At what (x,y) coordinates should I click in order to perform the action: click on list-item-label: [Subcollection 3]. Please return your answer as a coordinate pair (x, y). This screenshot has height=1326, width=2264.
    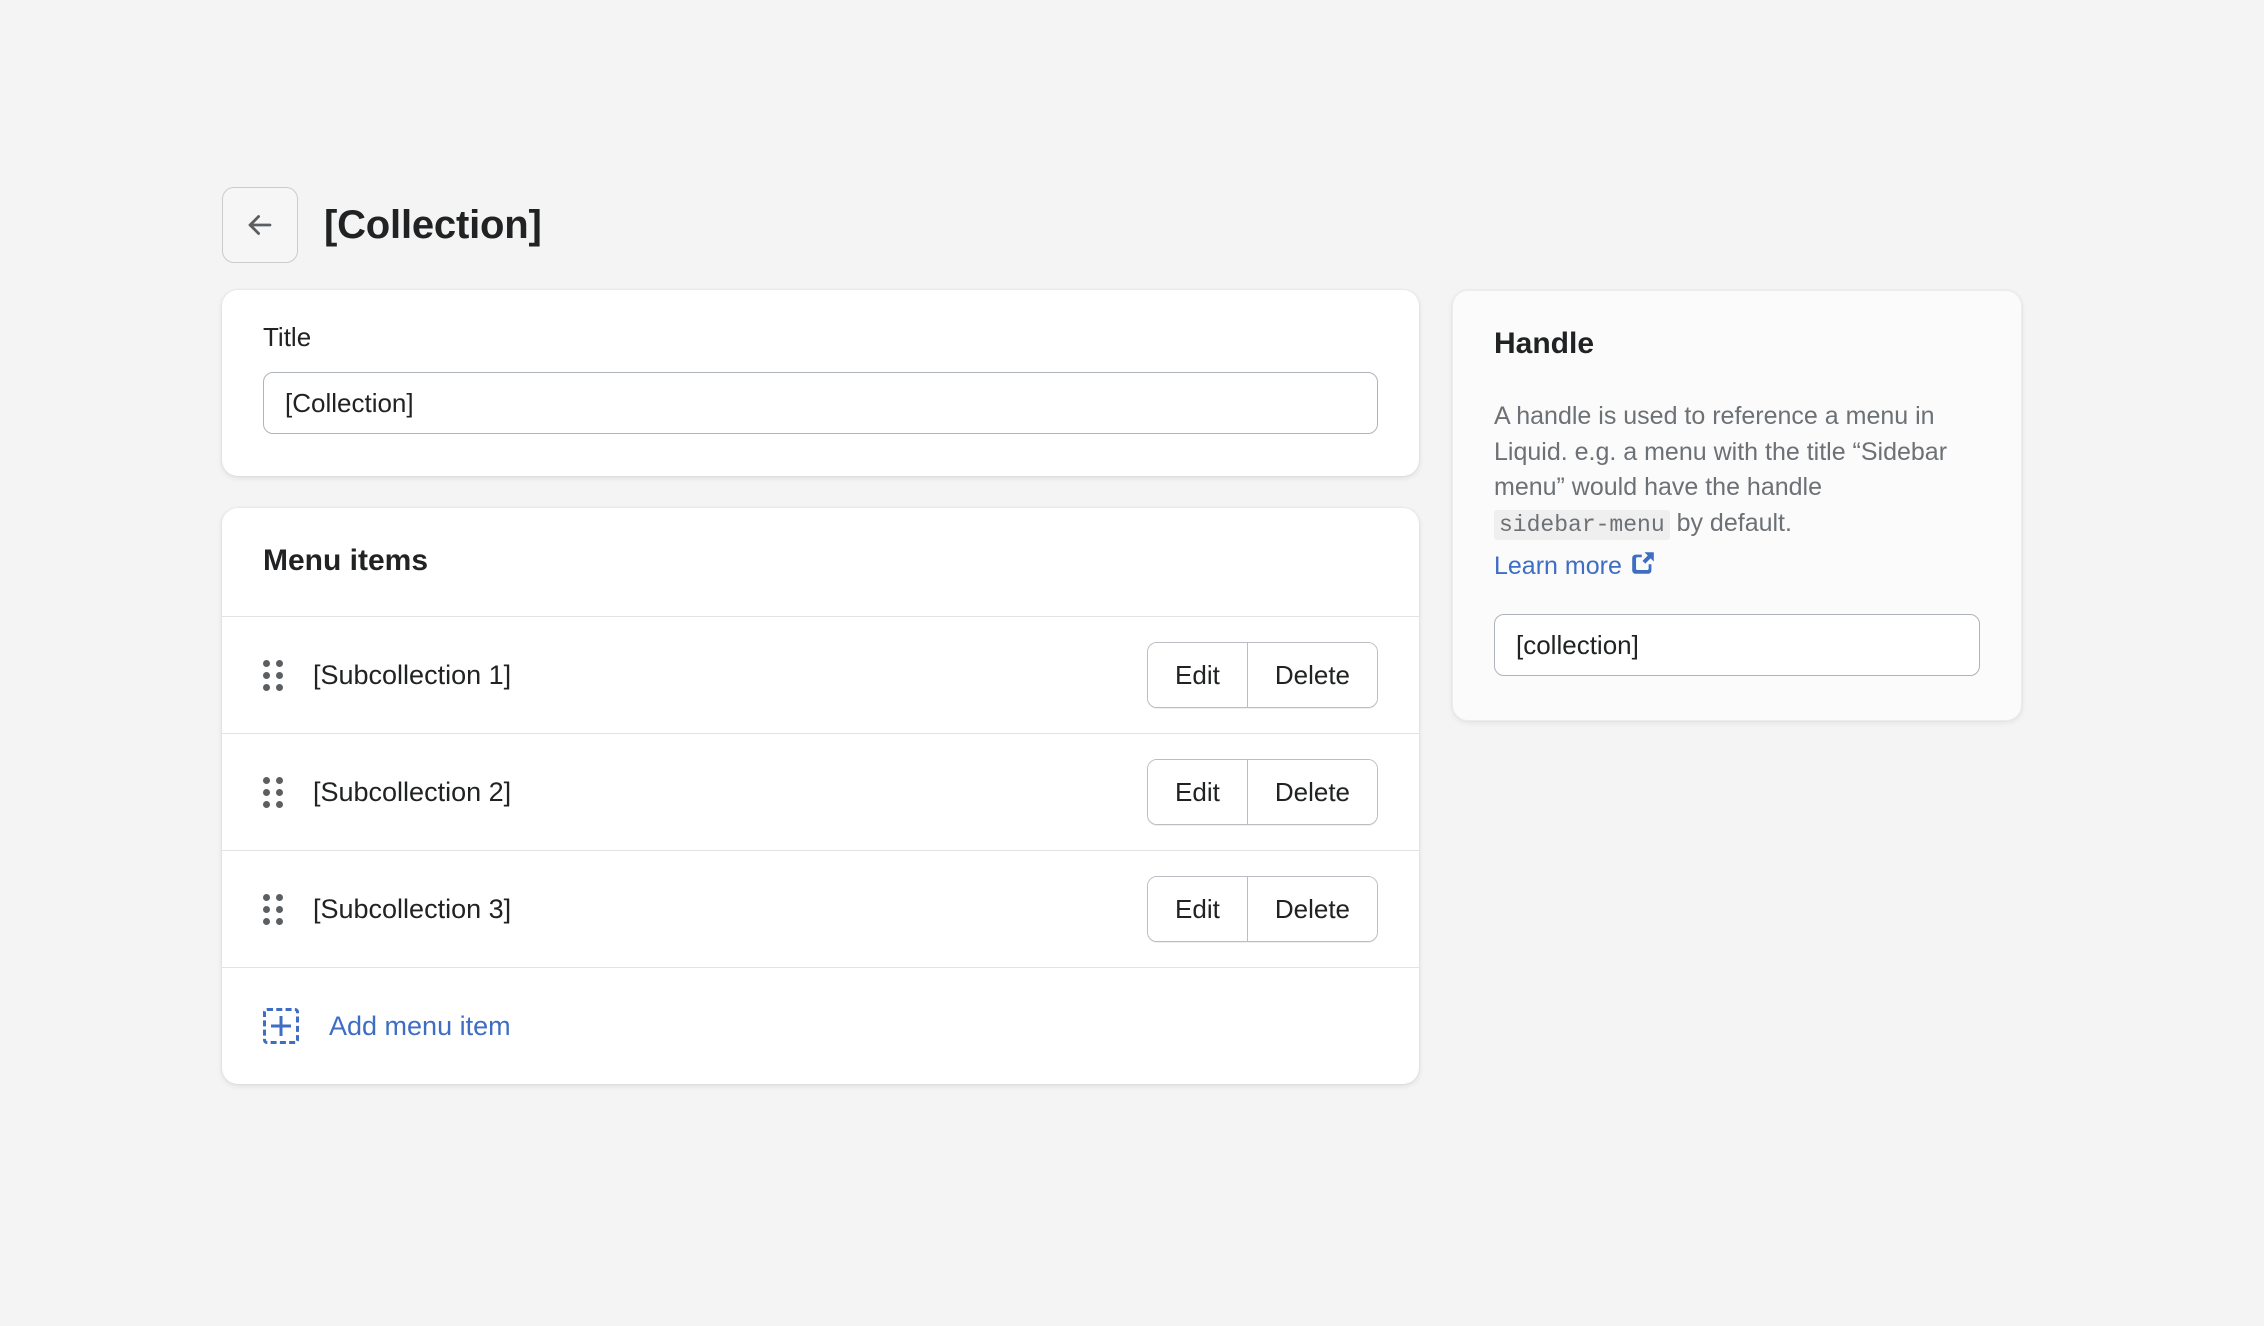
    Looking at the image, I should click on (412, 908).